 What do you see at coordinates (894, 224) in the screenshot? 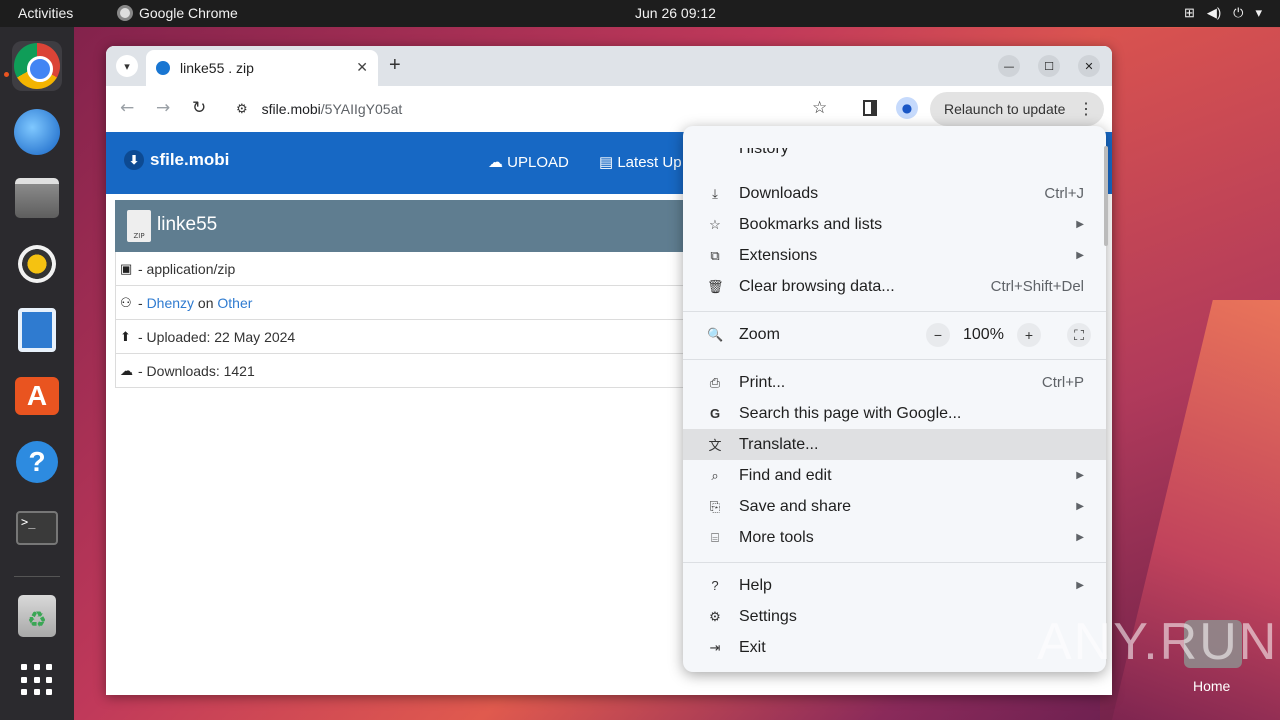
I see `menu-bookmarks: ☆ Bookmarks and lists ▶` at bounding box center [894, 224].